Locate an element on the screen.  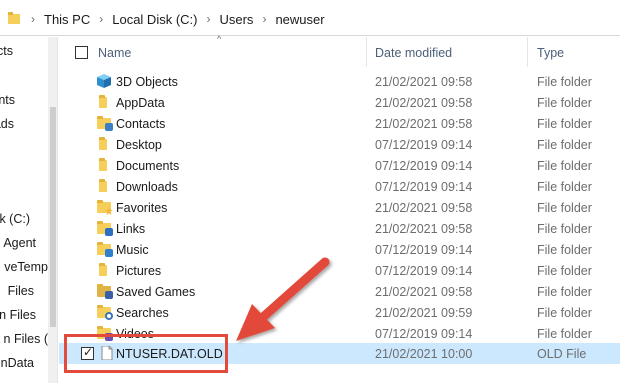
file-name: Saved Games is located at coordinates (156, 292).